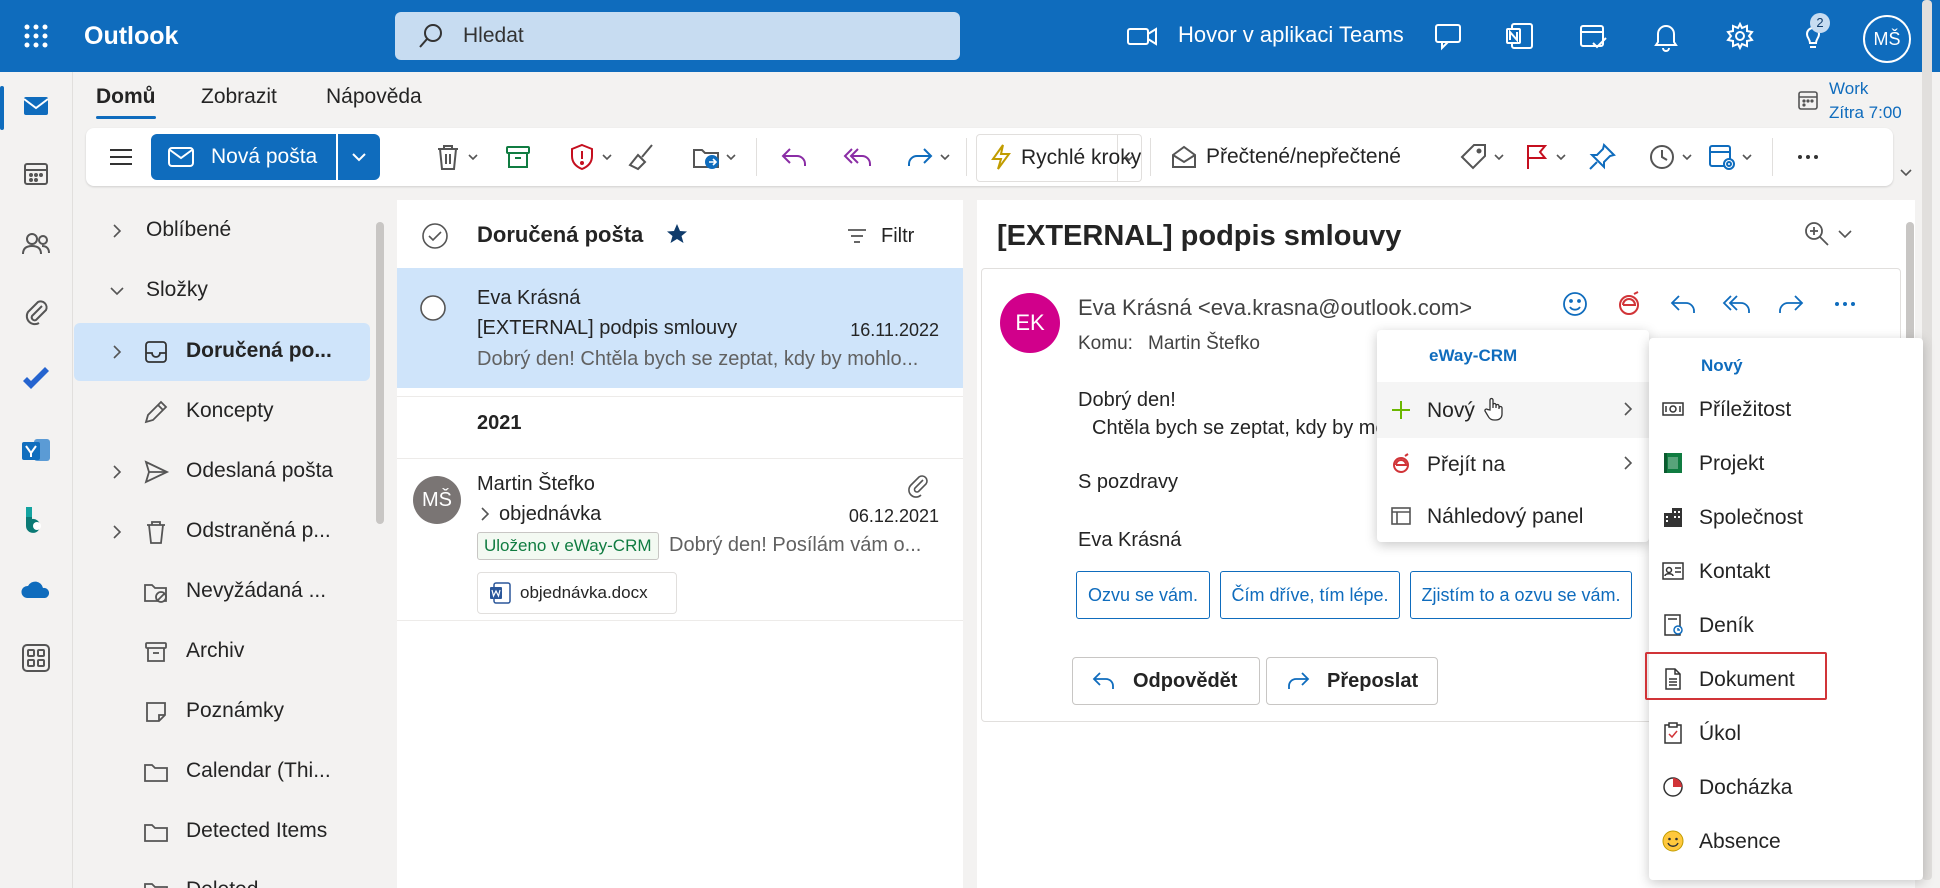  What do you see at coordinates (36, 520) in the screenshot?
I see `bookings-icon` at bounding box center [36, 520].